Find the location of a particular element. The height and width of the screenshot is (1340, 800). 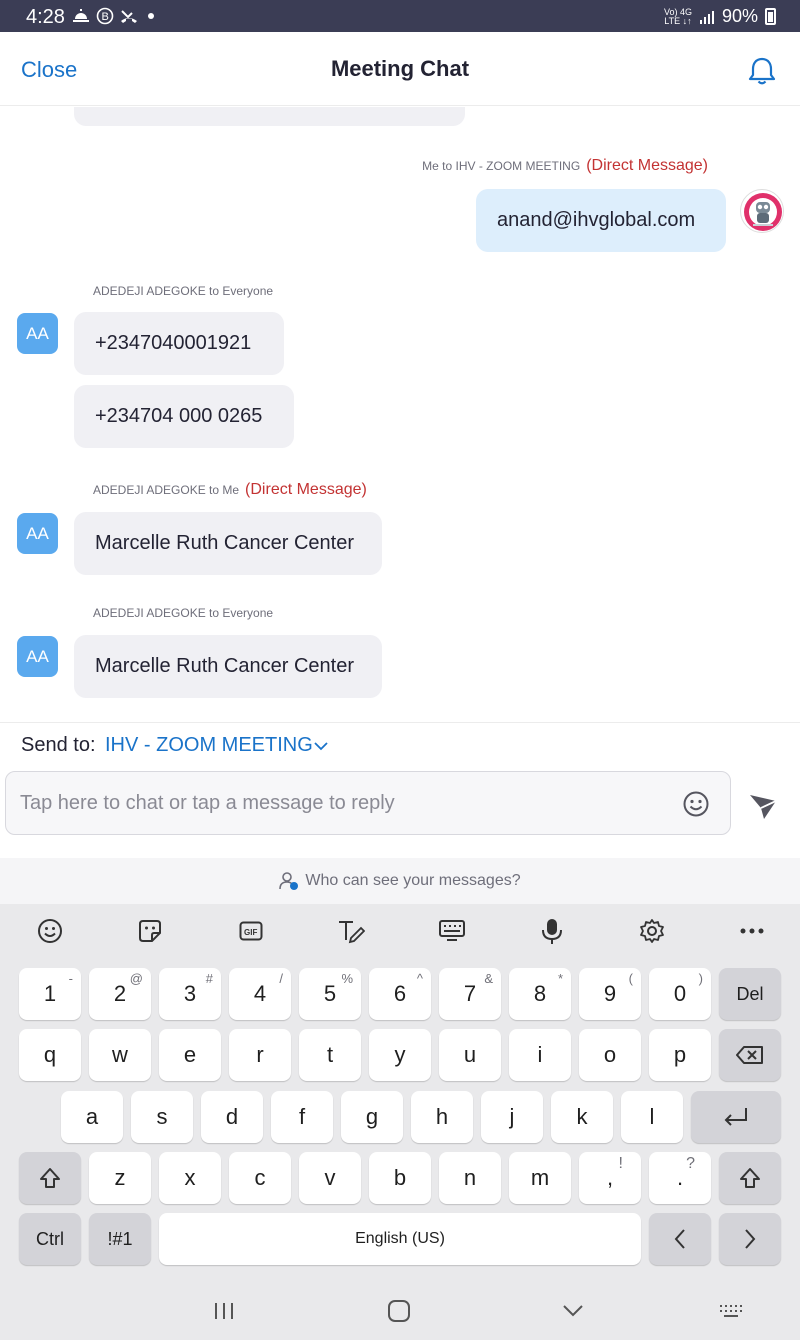

microphone-icon is located at coordinates (552, 931).